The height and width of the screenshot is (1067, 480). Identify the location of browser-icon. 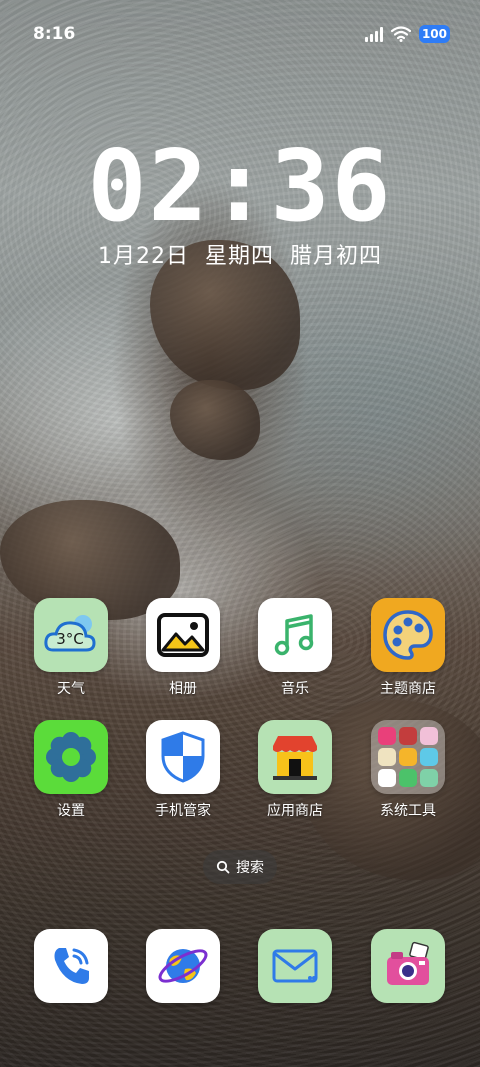
(183, 966).